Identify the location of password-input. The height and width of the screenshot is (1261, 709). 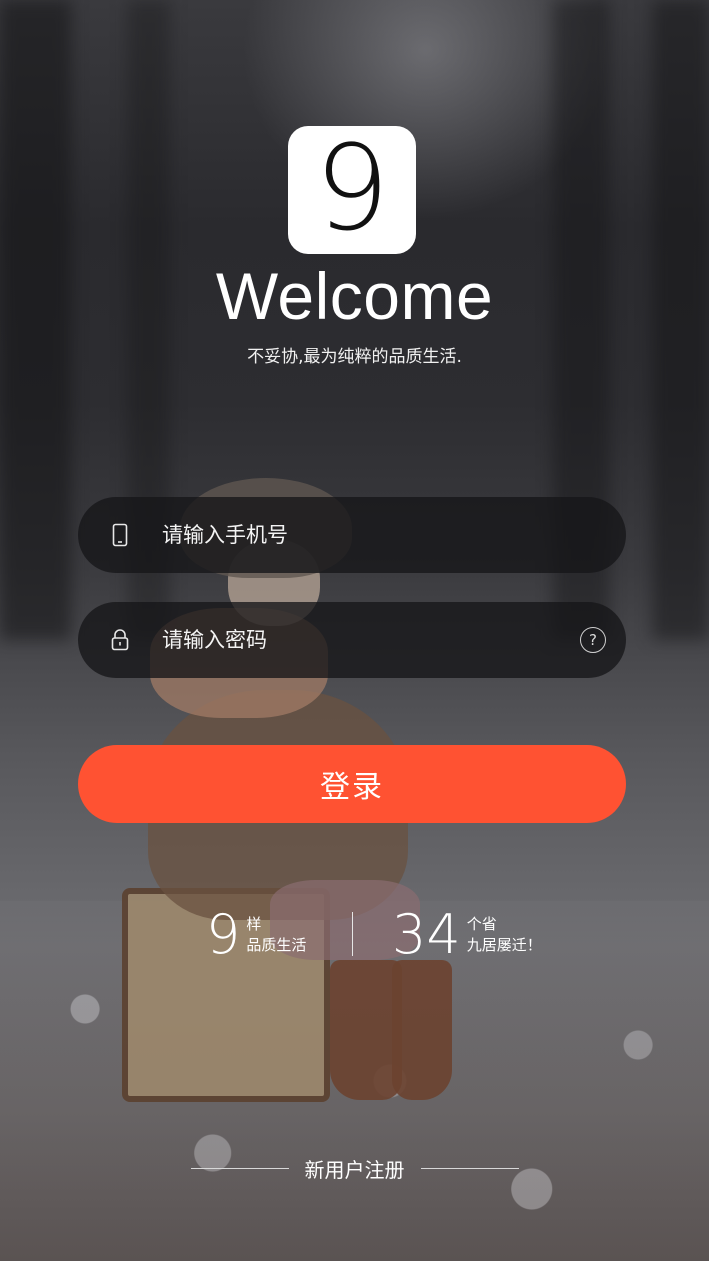
(371, 640).